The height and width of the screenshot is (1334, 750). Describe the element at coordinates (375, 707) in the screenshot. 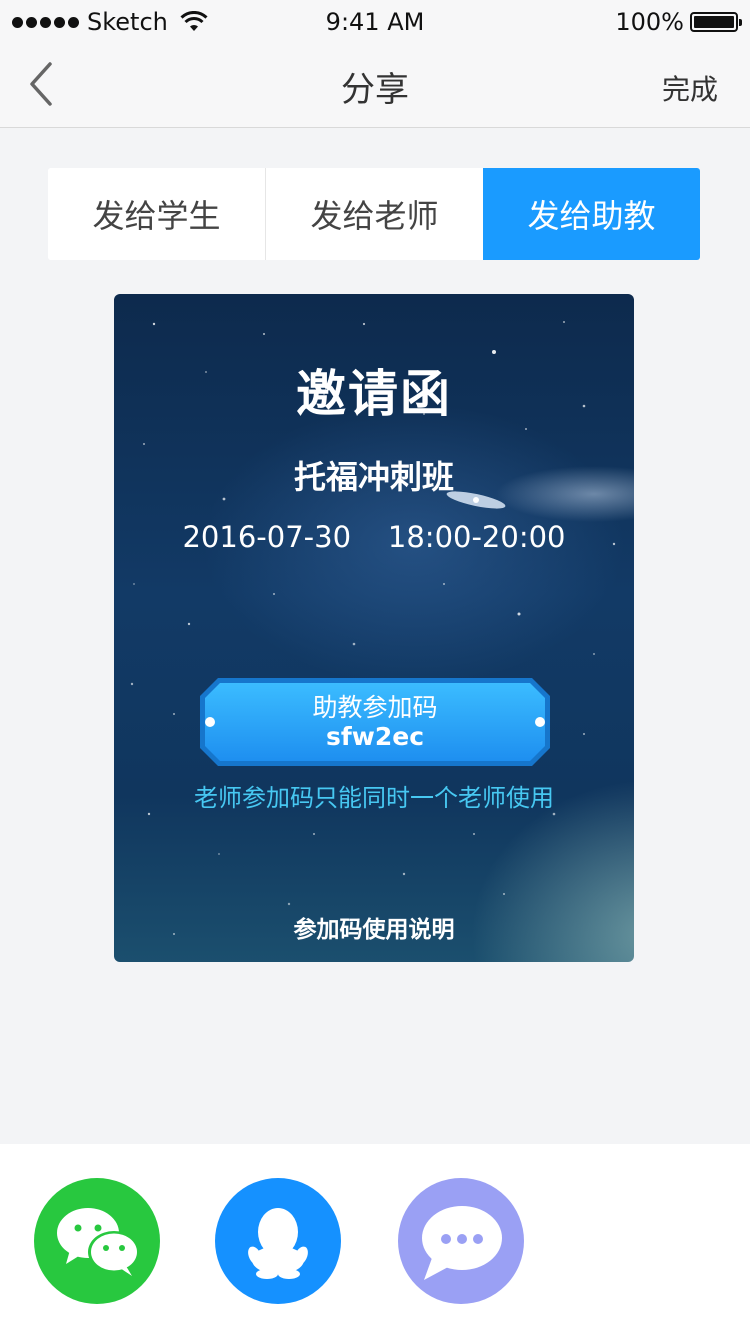

I see `code-label: 助教参加码` at that location.